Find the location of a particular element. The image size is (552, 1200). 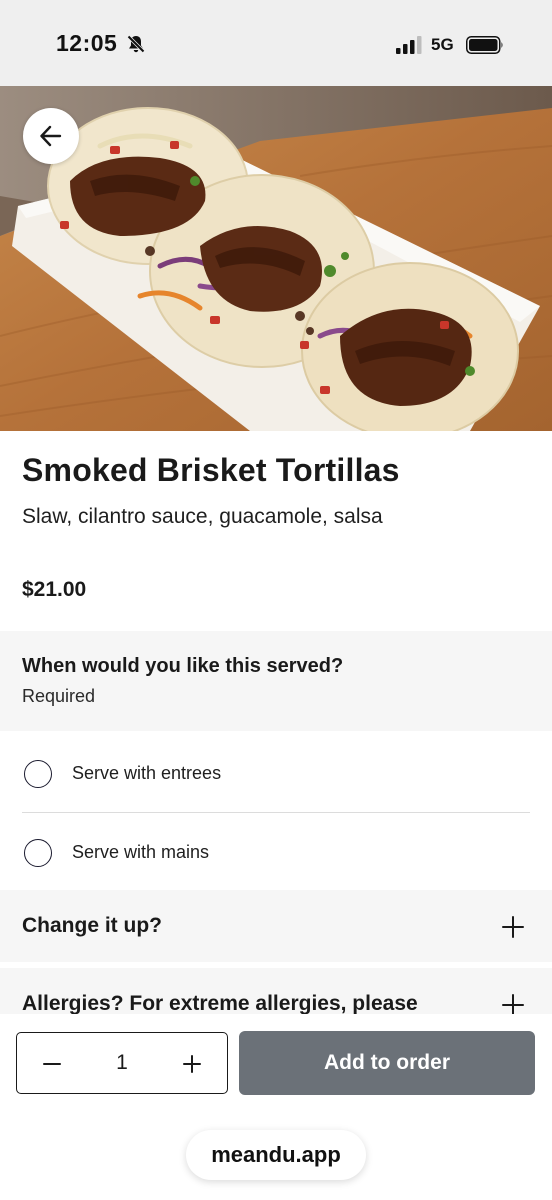

item-price: $21.00 is located at coordinates (54, 589).